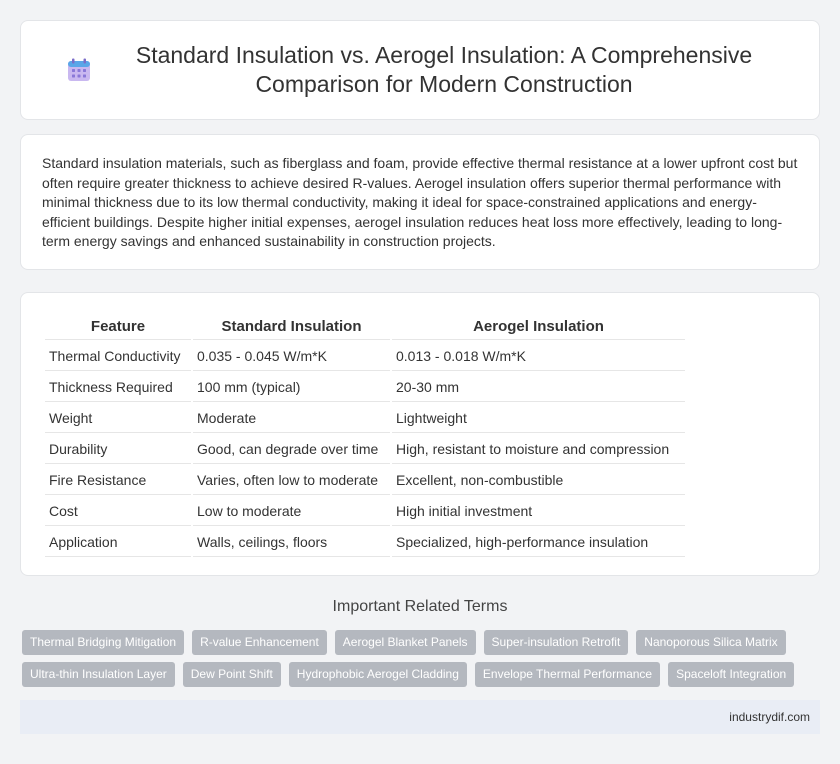  Describe the element at coordinates (567, 674) in the screenshot. I see `tag-link: Envelope Thermal Performance` at that location.